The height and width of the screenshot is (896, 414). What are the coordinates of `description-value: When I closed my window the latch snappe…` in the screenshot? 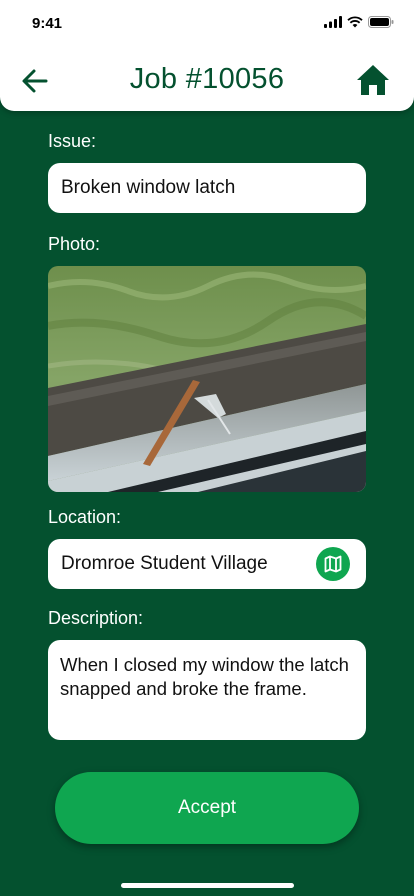 It's located at (204, 676).